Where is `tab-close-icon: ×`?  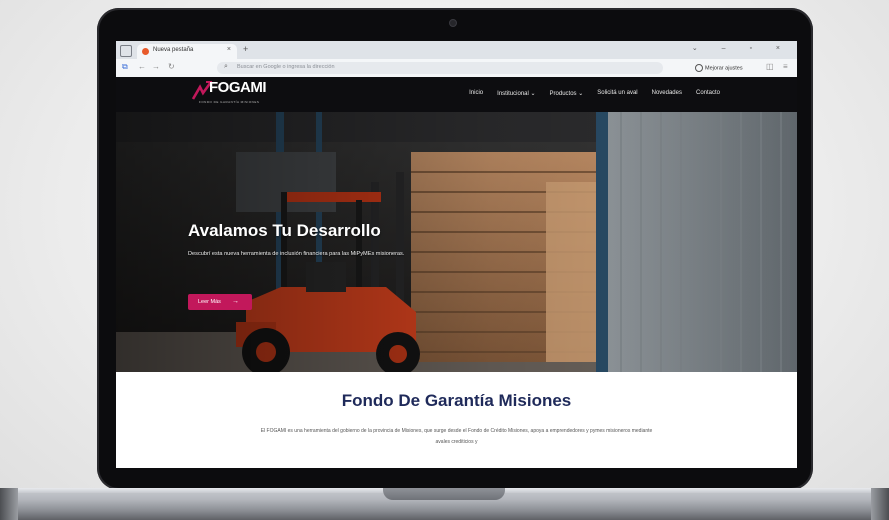
tab-close-icon: × is located at coordinates (229, 49).